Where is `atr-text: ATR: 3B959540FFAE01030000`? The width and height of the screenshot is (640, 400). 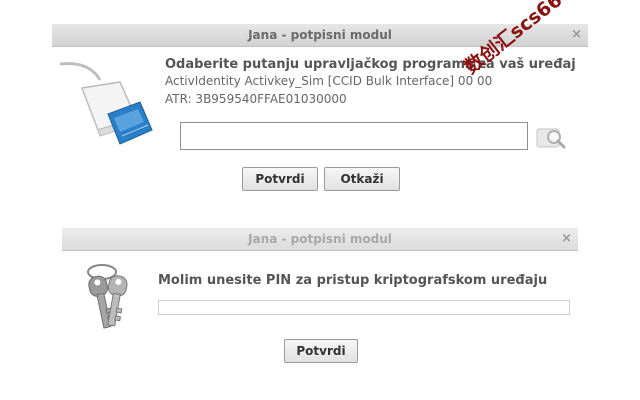
atr-text: ATR: 3B959540FFAE01030000 is located at coordinates (256, 99).